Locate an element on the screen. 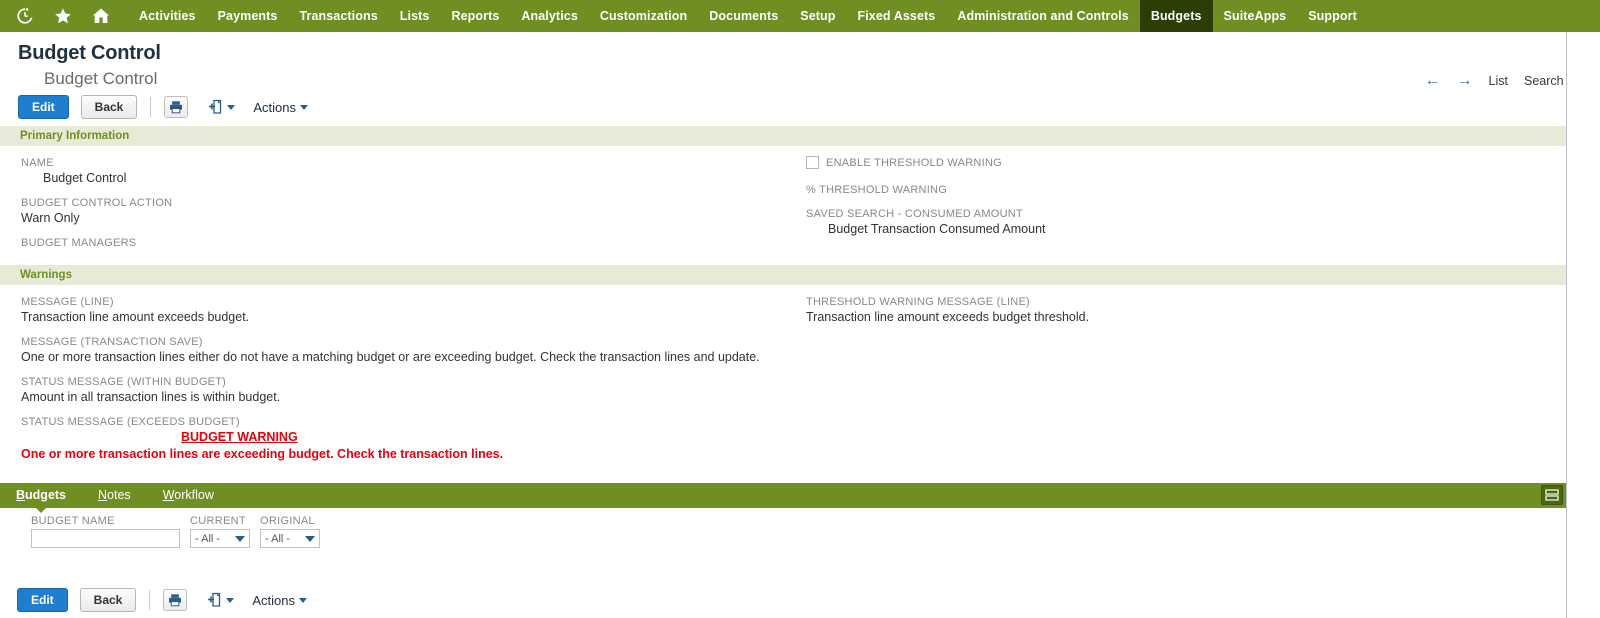 The image size is (1600, 618). active-tab-indicator is located at coordinates (41, 510).